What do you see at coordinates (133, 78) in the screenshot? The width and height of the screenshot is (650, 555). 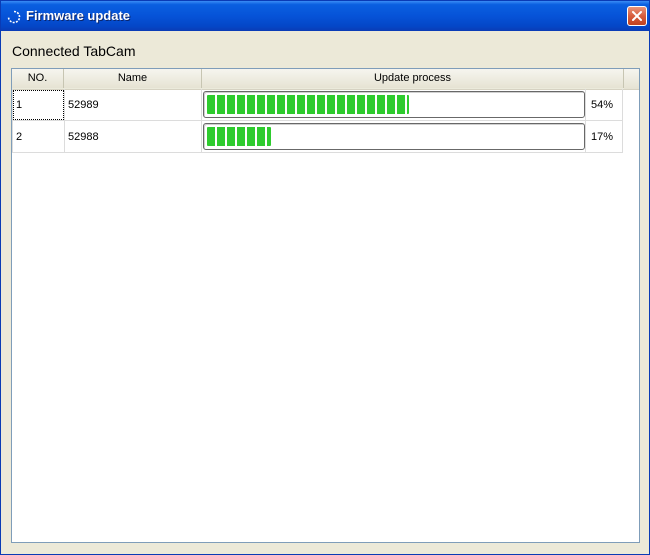 I see `column-header-name: Name` at bounding box center [133, 78].